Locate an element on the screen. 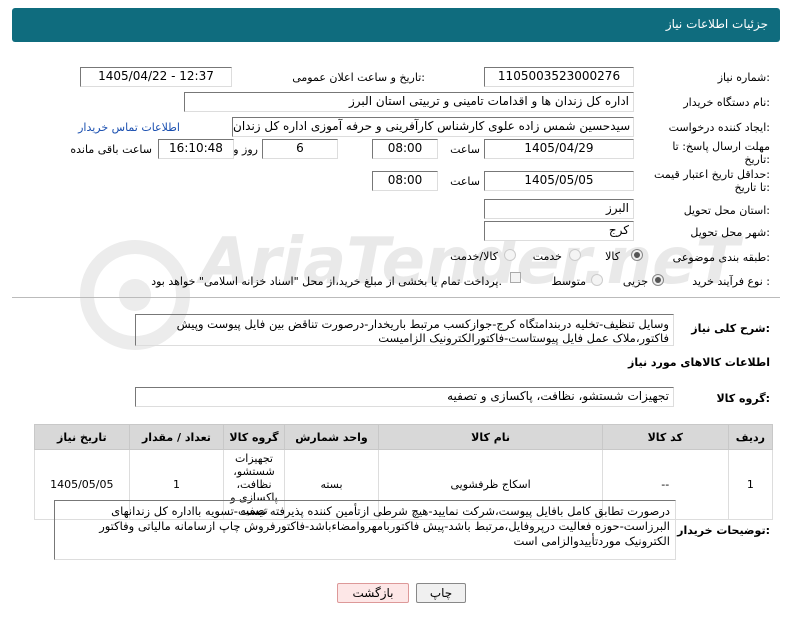 Image resolution: width=788 pixels, height=619 pixels. creator-label: ایجاد کننده درخواست: is located at coordinates (719, 127).